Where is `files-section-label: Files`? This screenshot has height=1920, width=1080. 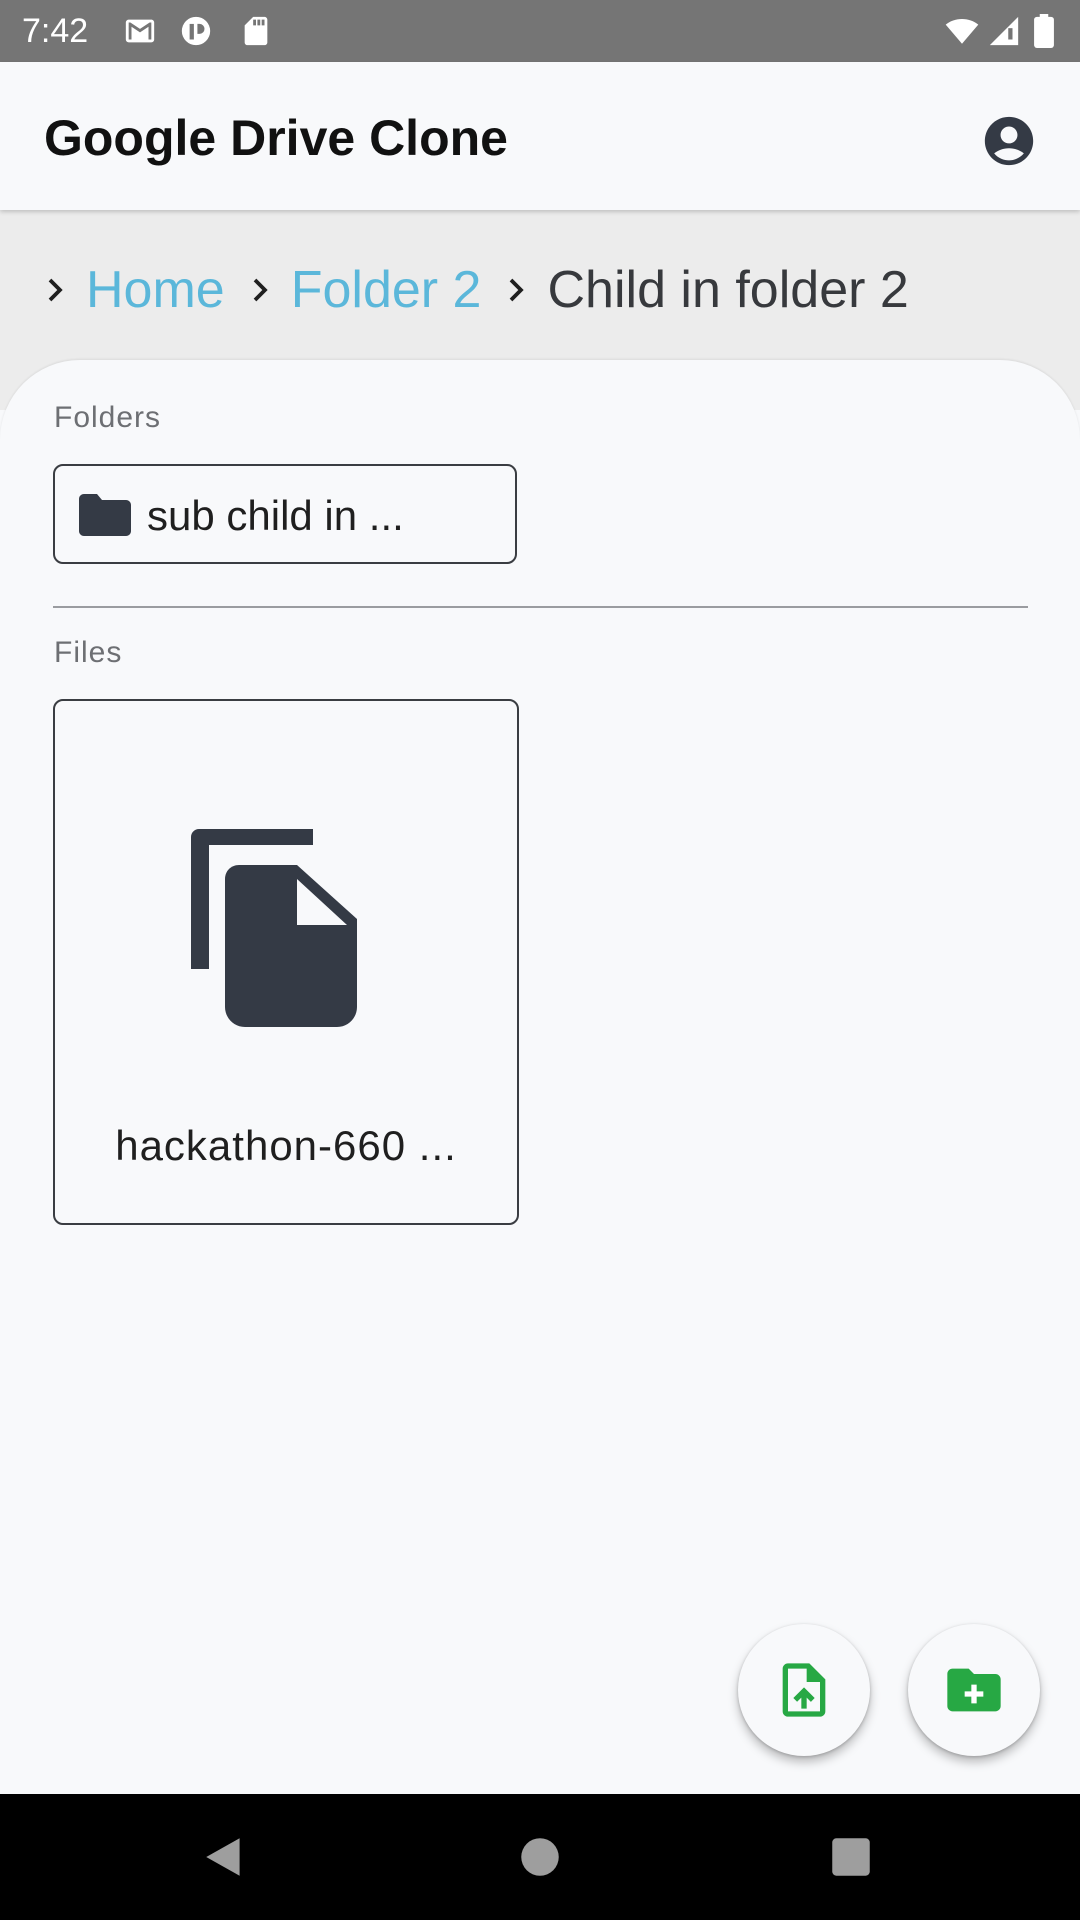
files-section-label: Files is located at coordinates (88, 652).